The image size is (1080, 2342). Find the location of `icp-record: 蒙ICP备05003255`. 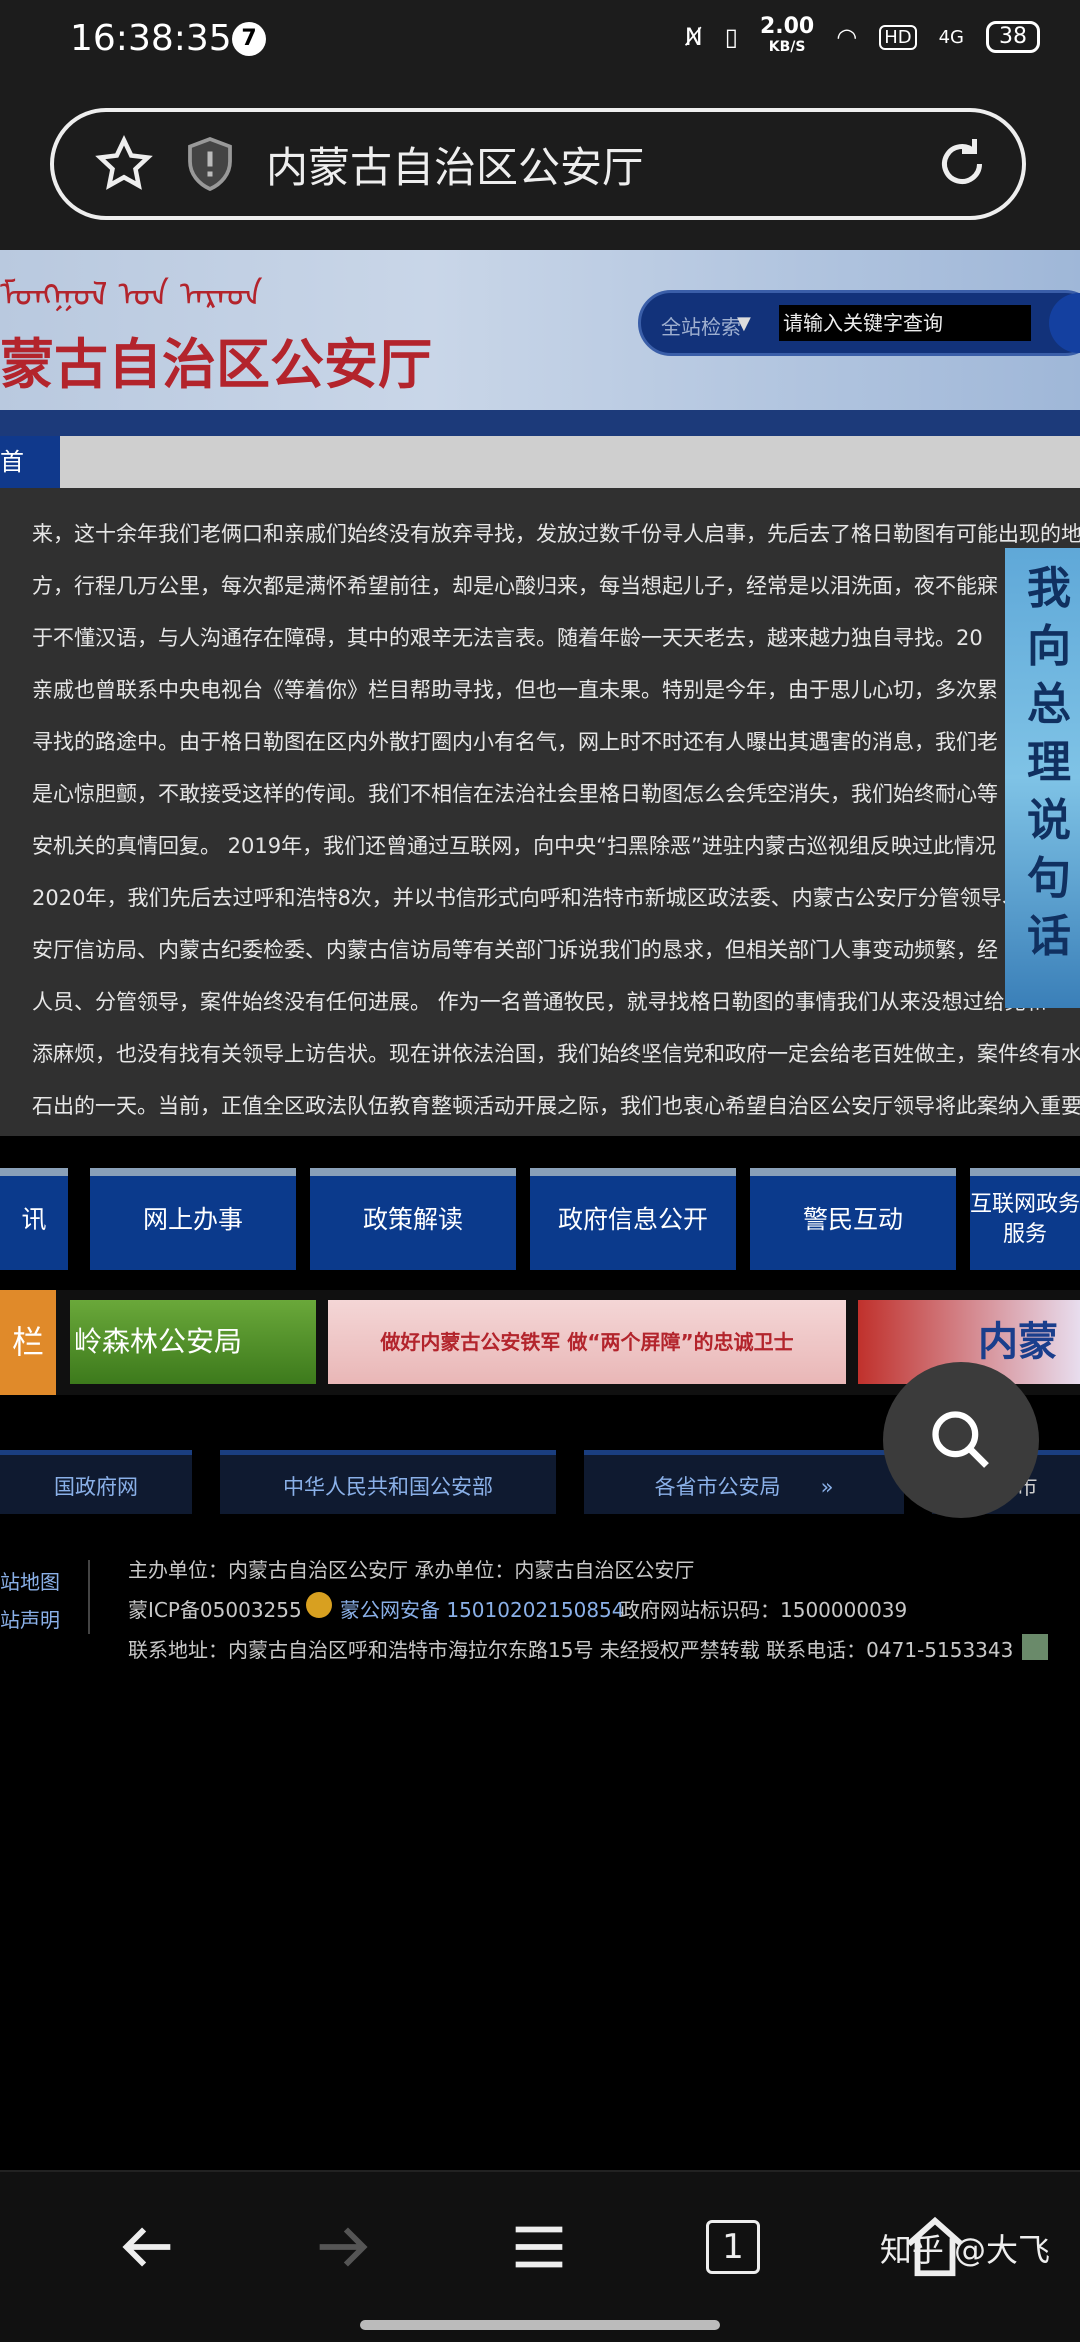

icp-record: 蒙ICP备05003255 is located at coordinates (215, 1608).